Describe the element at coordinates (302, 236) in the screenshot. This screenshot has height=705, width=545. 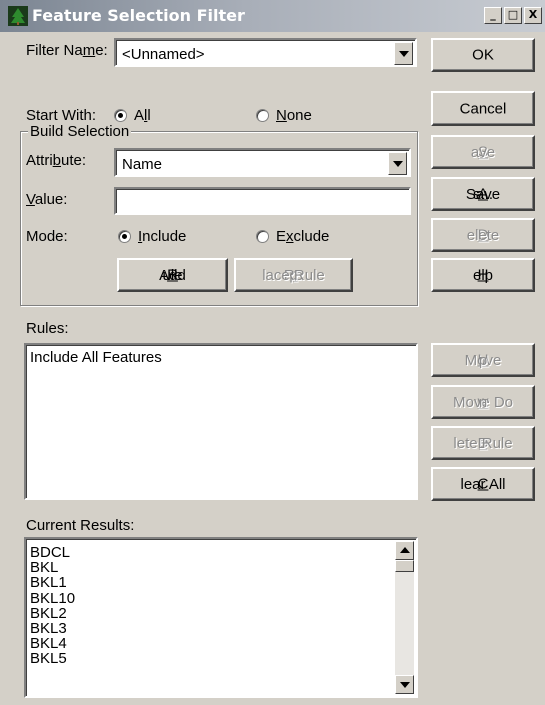
I see `mode-exclude-label: Exclude` at that location.